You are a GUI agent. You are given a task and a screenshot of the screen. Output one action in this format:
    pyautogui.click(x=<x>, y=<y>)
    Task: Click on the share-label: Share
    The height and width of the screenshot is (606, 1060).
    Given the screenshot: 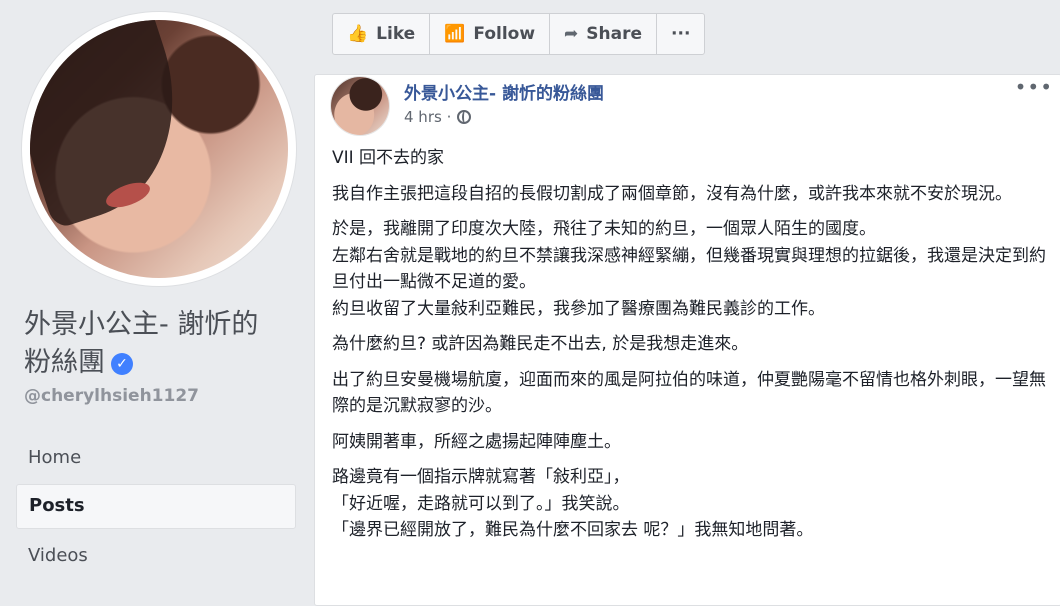 What is the action you would take?
    pyautogui.click(x=614, y=34)
    